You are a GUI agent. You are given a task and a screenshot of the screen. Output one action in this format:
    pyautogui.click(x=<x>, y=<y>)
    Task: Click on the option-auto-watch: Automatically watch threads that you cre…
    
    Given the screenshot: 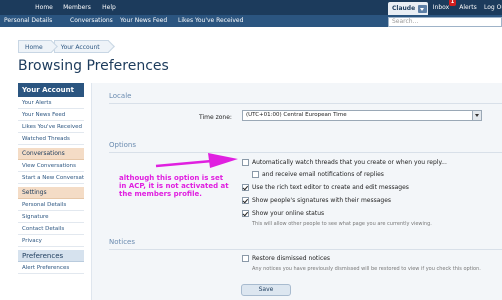 What is the action you would take?
    pyautogui.click(x=344, y=162)
    